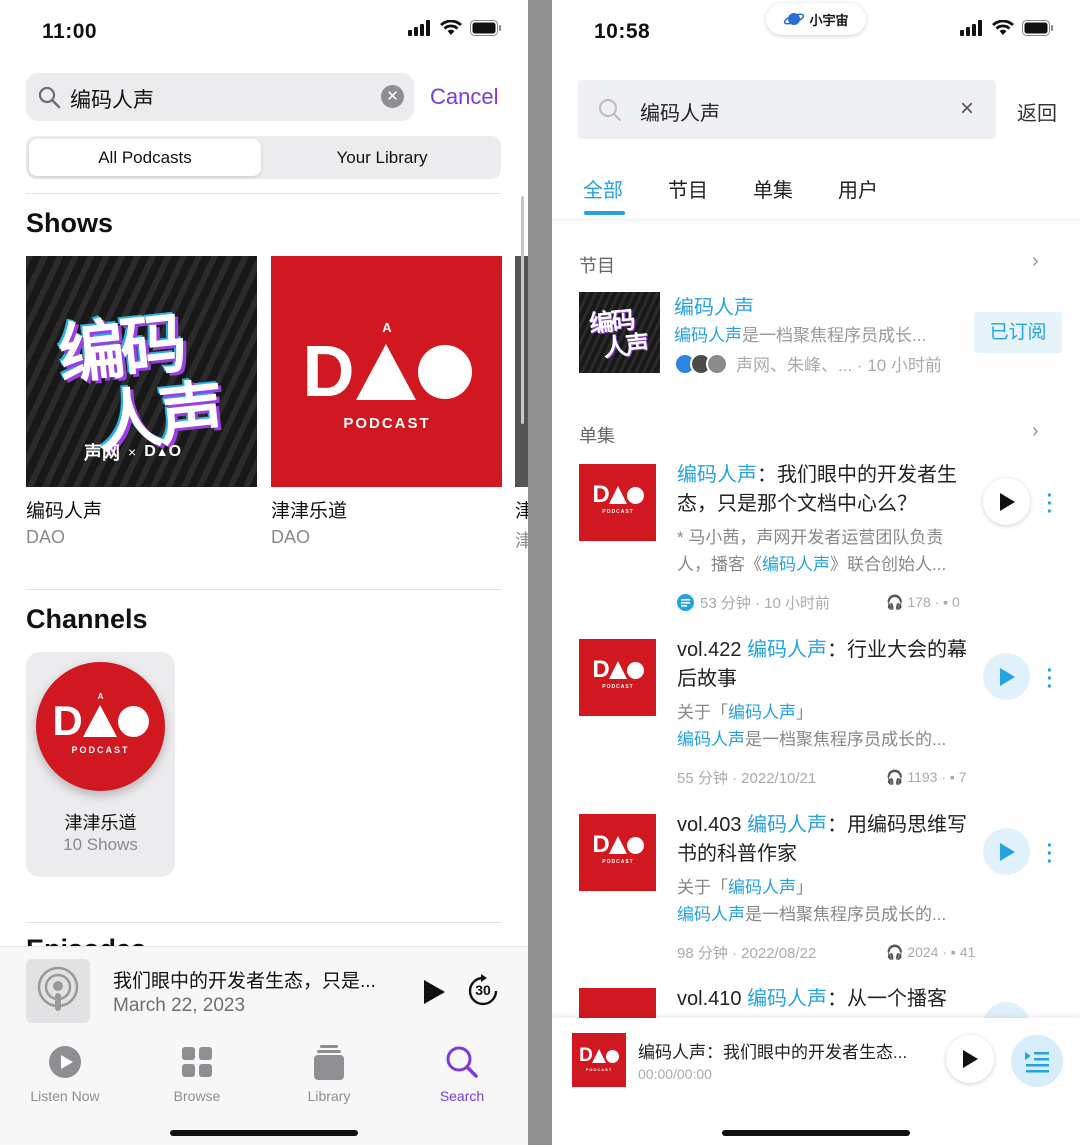 This screenshot has width=1080, height=1145. I want to click on show-artwork: A D PODCAST, so click(386, 371).